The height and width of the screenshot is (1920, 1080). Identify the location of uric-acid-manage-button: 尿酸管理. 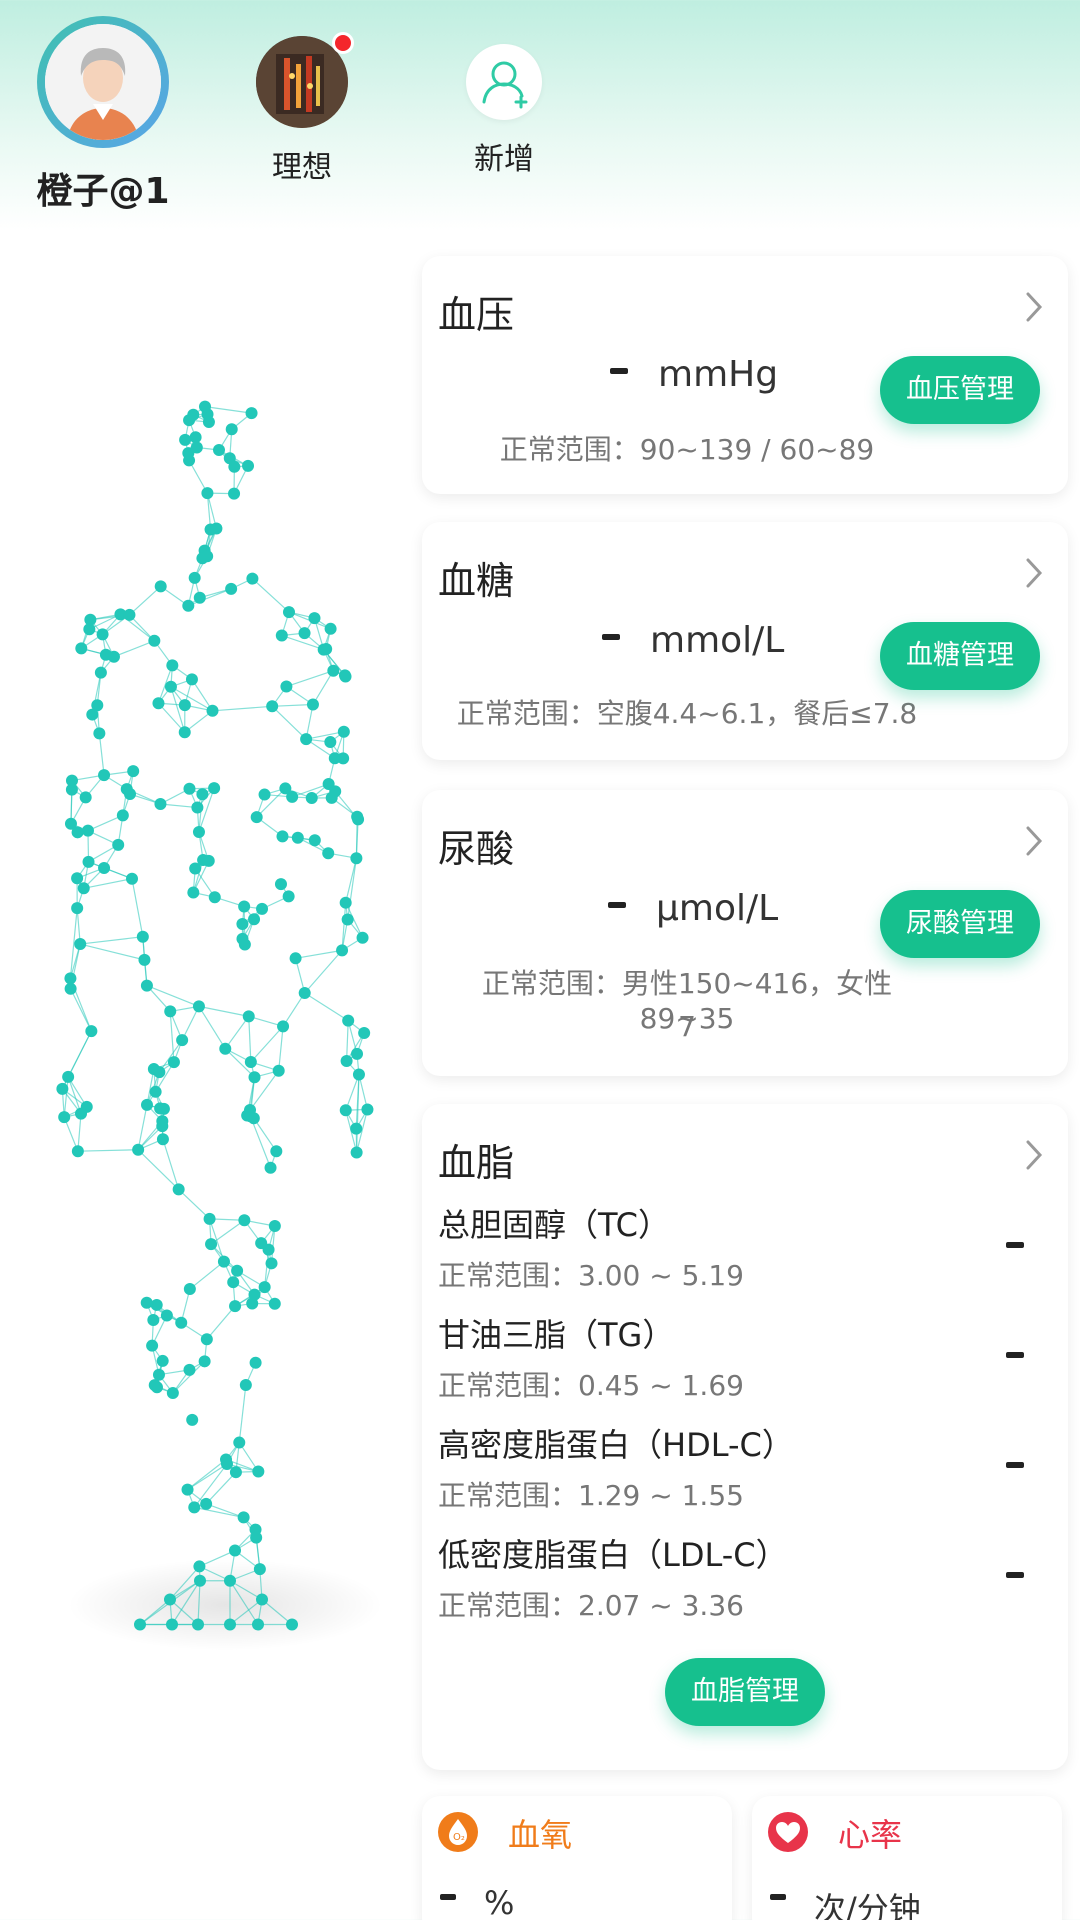
(960, 924).